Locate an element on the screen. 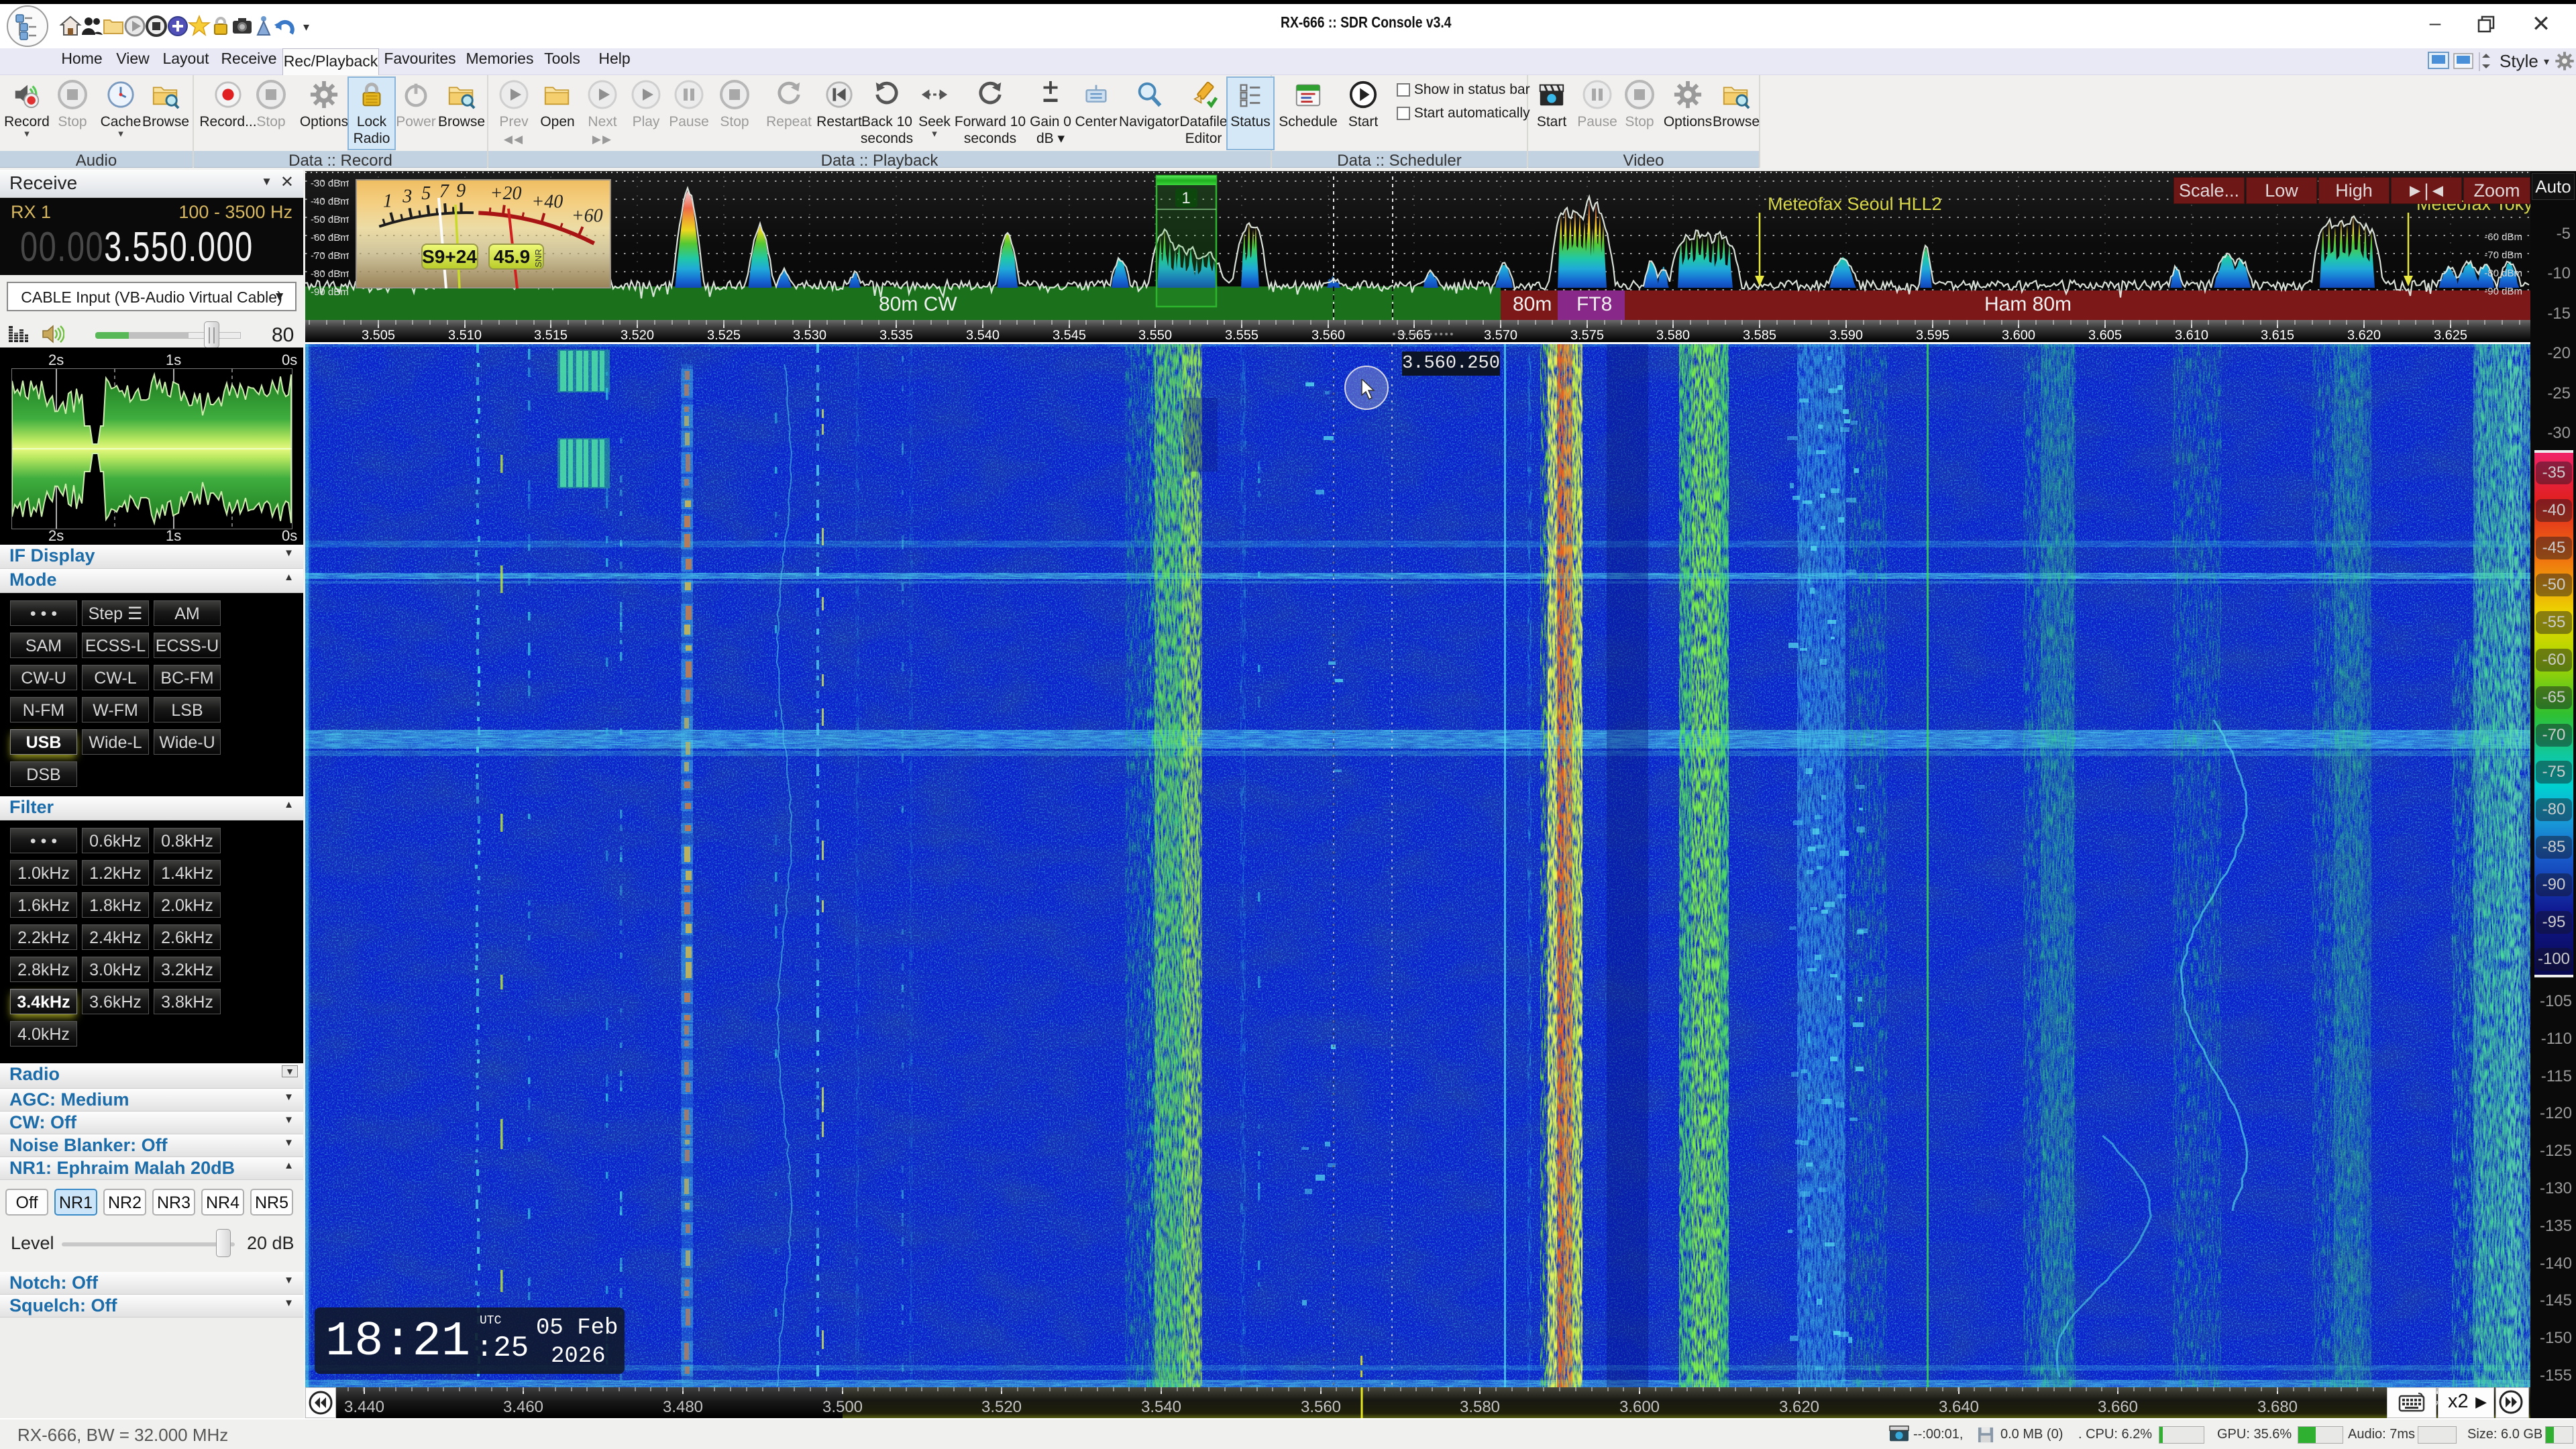  svg-text: 5 is located at coordinates (426, 193).